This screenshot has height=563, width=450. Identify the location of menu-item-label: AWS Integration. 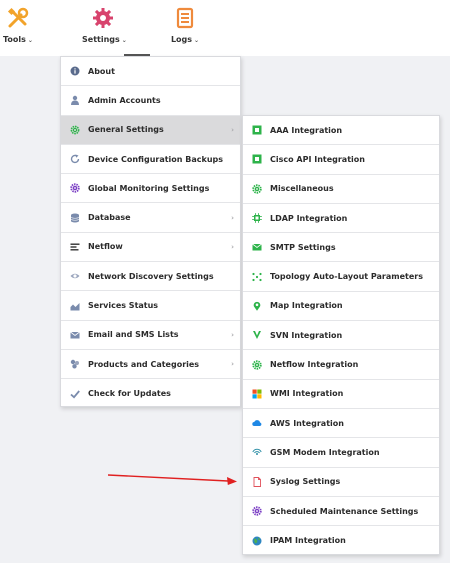
(307, 423).